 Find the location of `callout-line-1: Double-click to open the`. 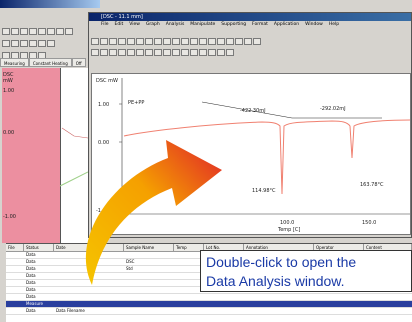

callout-line-1: Double-click to open the is located at coordinates (281, 262).